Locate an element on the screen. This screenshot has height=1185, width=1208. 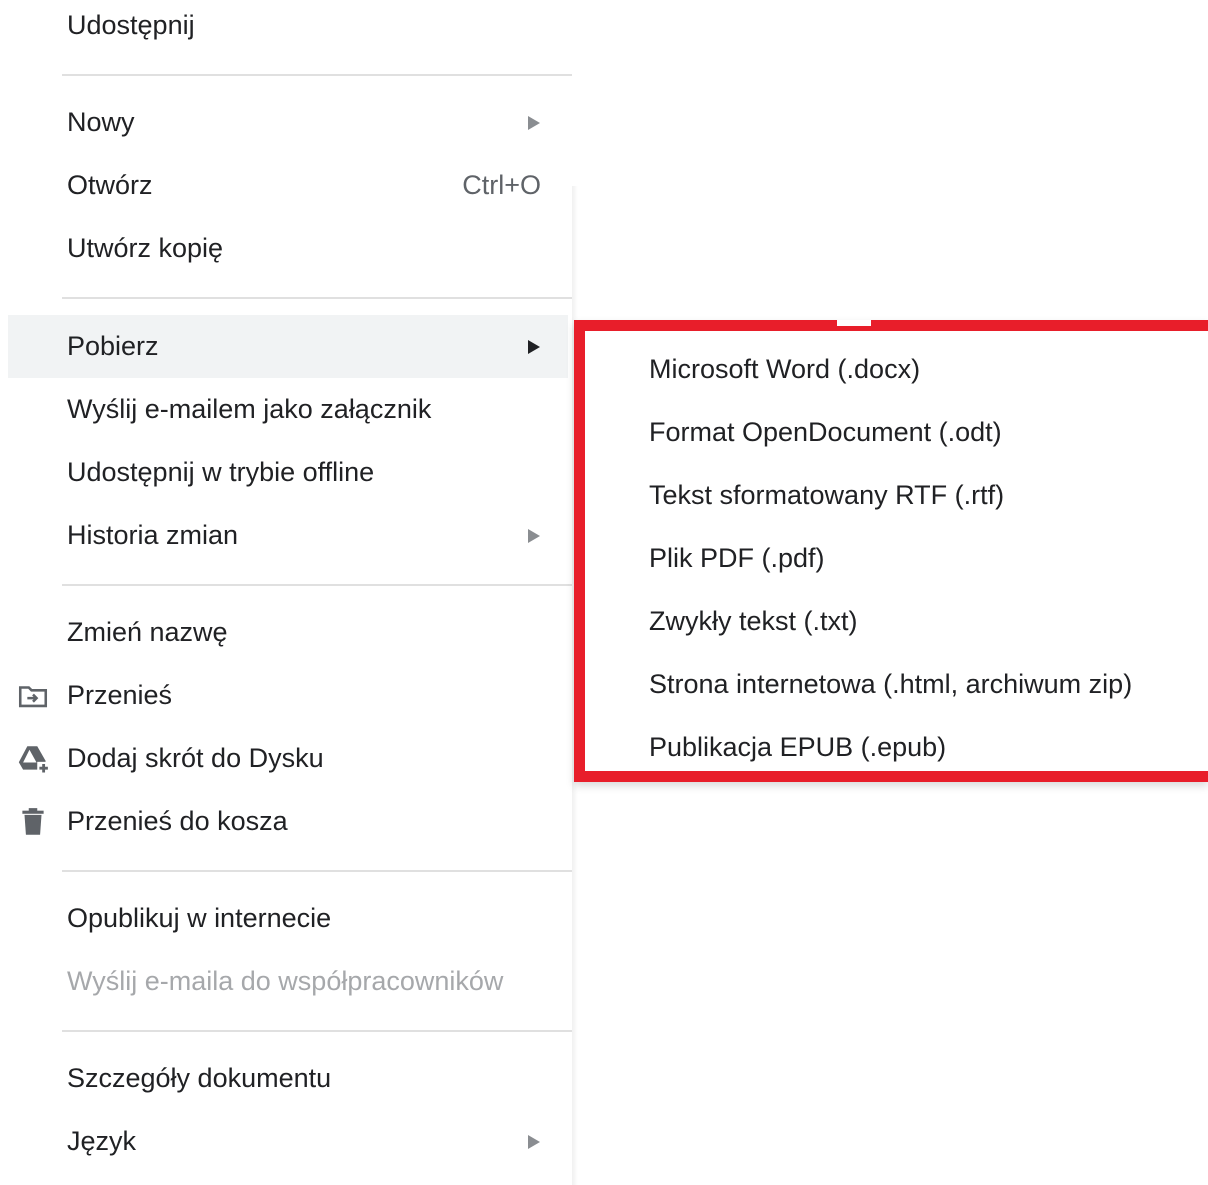
menu-item-trash: Przenieś do kosza is located at coordinates (288, 821).